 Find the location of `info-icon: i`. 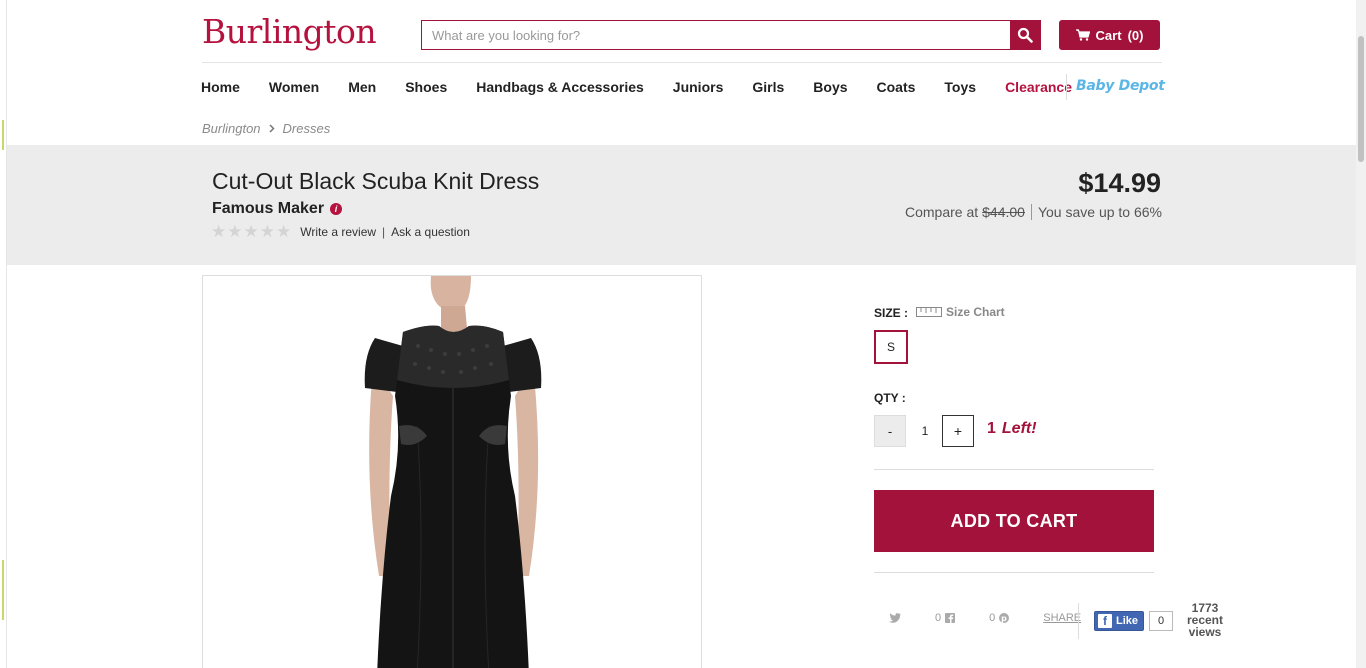

info-icon: i is located at coordinates (336, 209).